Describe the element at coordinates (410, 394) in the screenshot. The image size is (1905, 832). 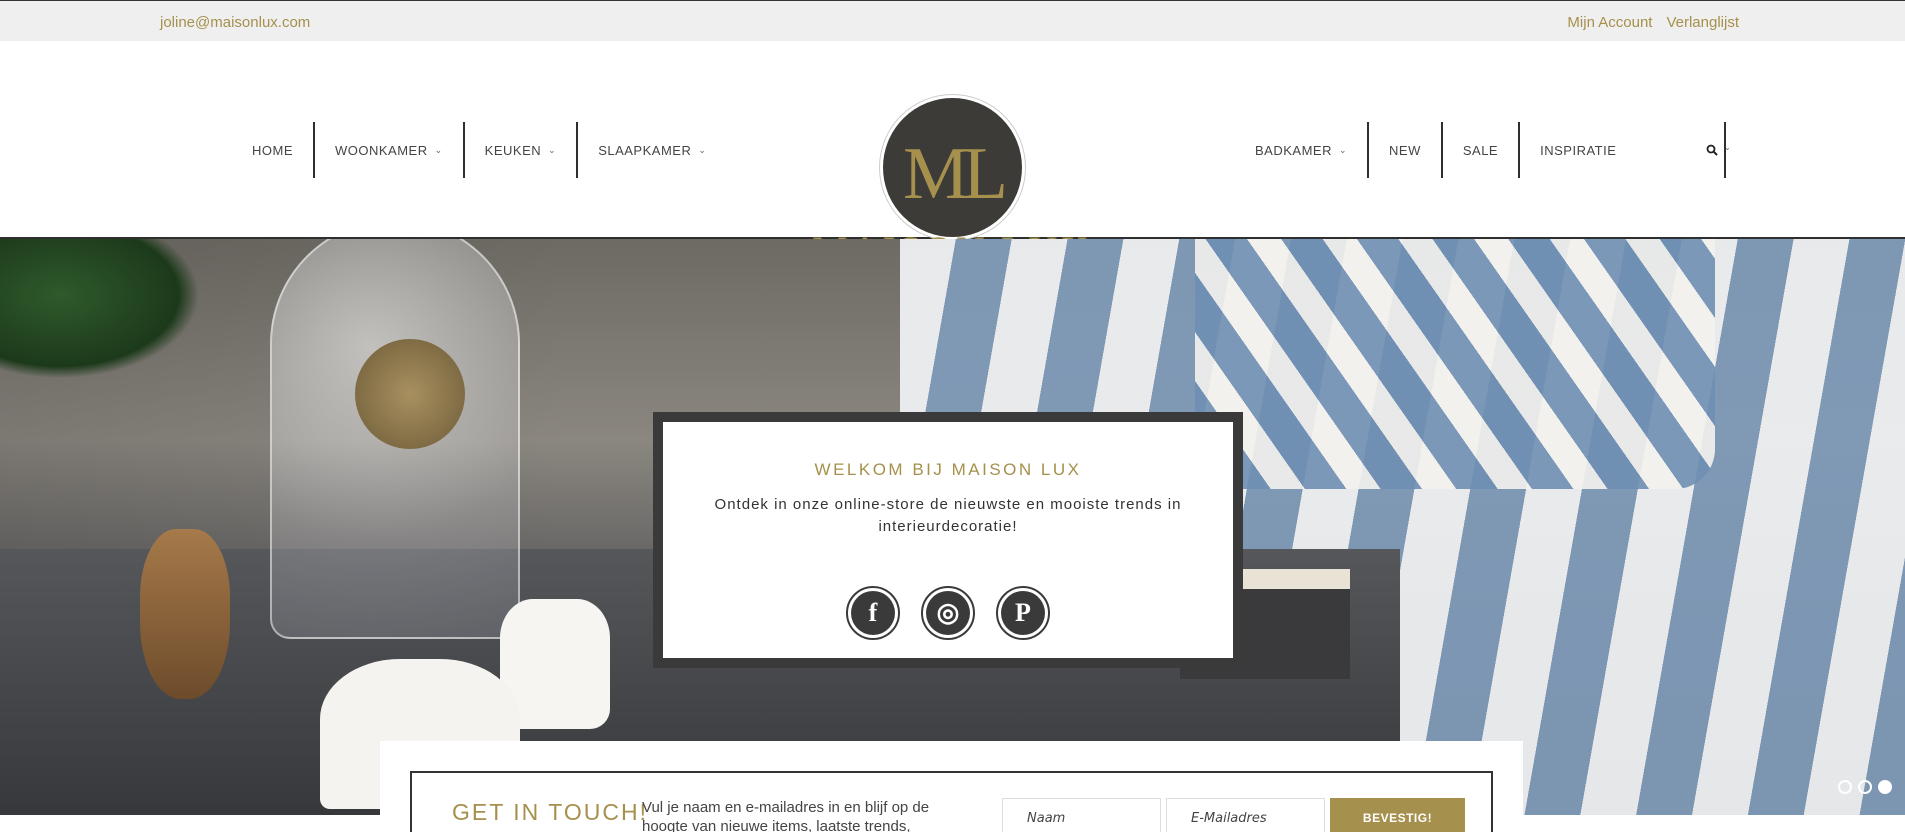
I see `hero-image-clock` at that location.